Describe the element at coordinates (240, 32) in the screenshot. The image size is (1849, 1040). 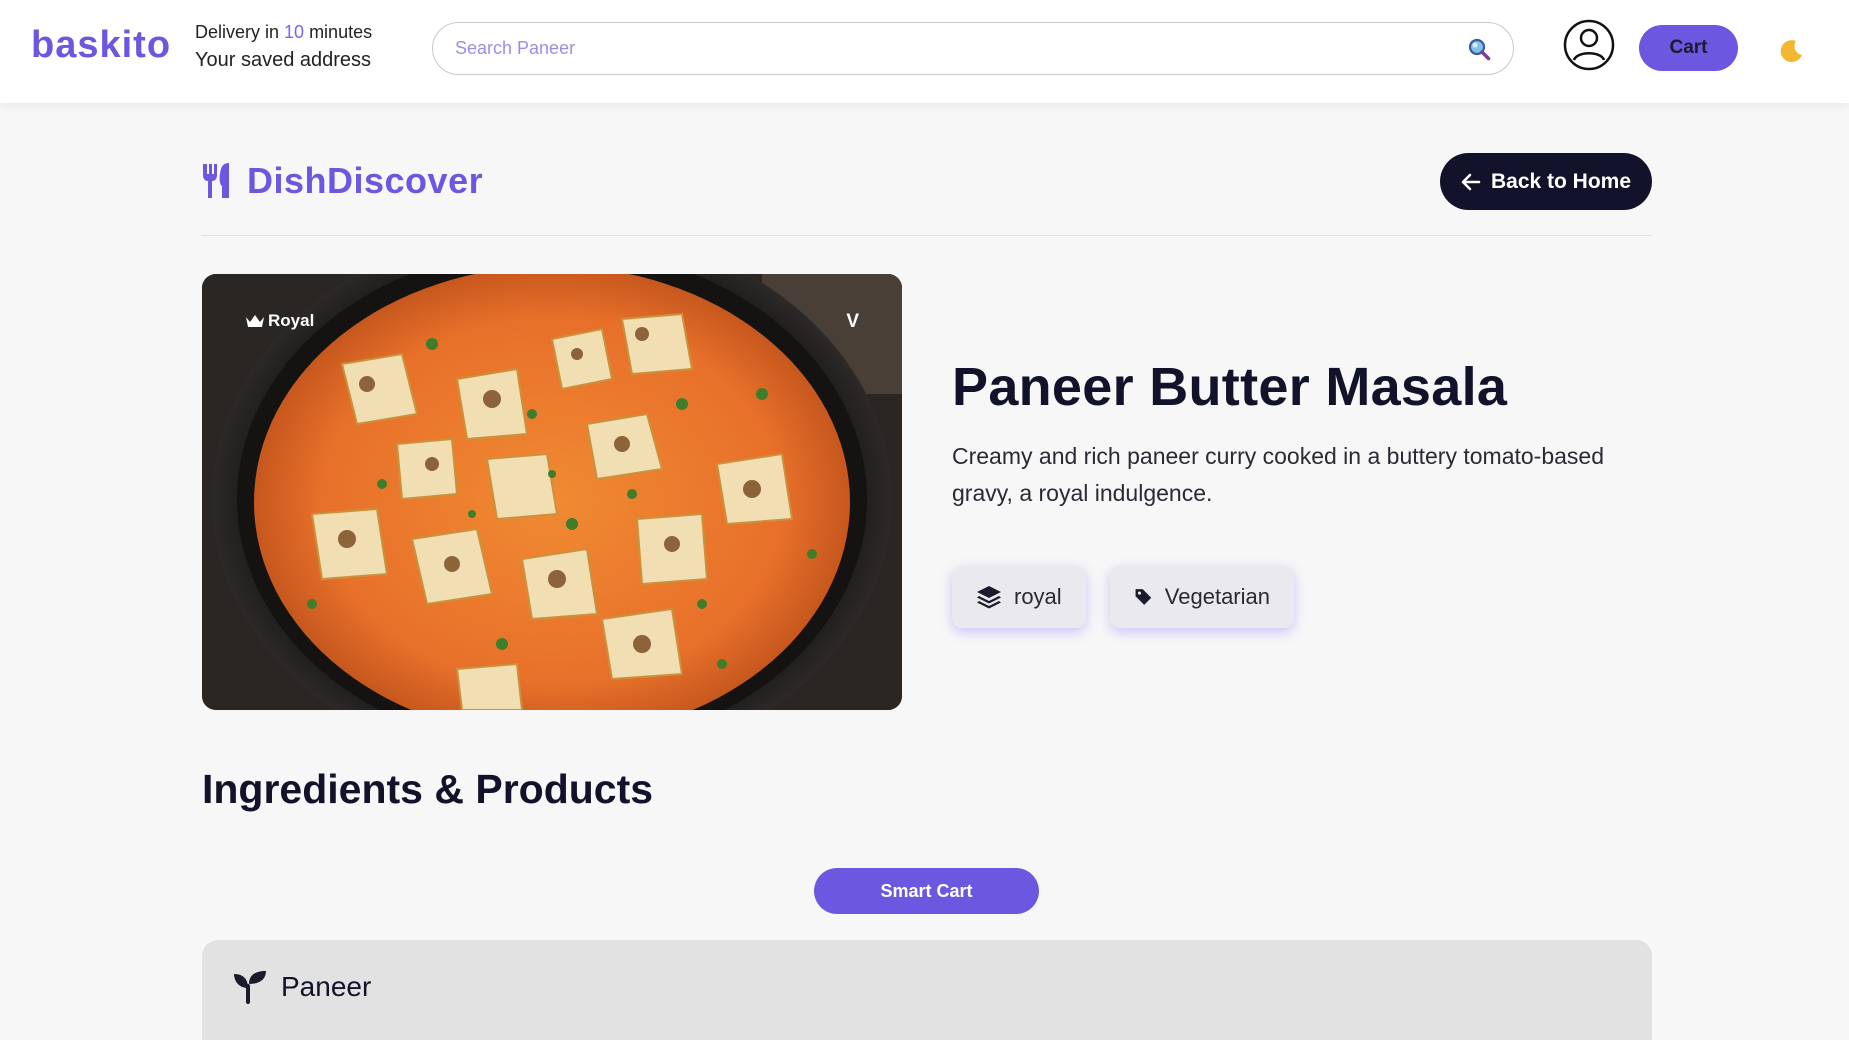
I see `delivery-prefix: Delivery in` at that location.